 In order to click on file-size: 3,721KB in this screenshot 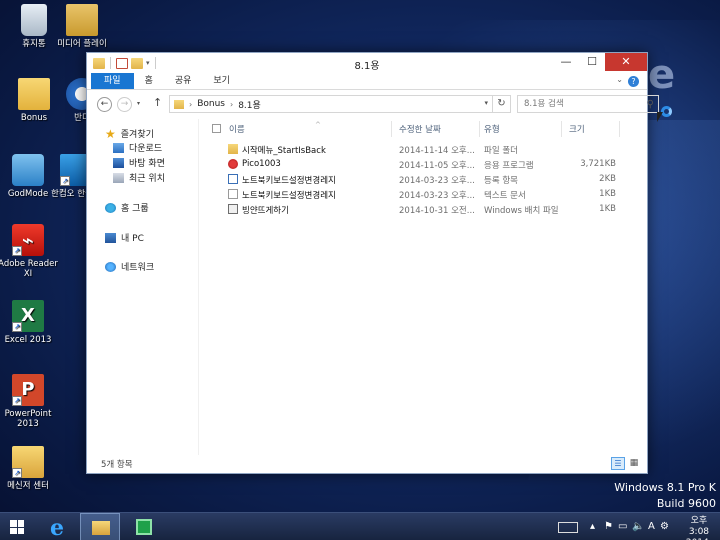, I will do `click(598, 164)`.